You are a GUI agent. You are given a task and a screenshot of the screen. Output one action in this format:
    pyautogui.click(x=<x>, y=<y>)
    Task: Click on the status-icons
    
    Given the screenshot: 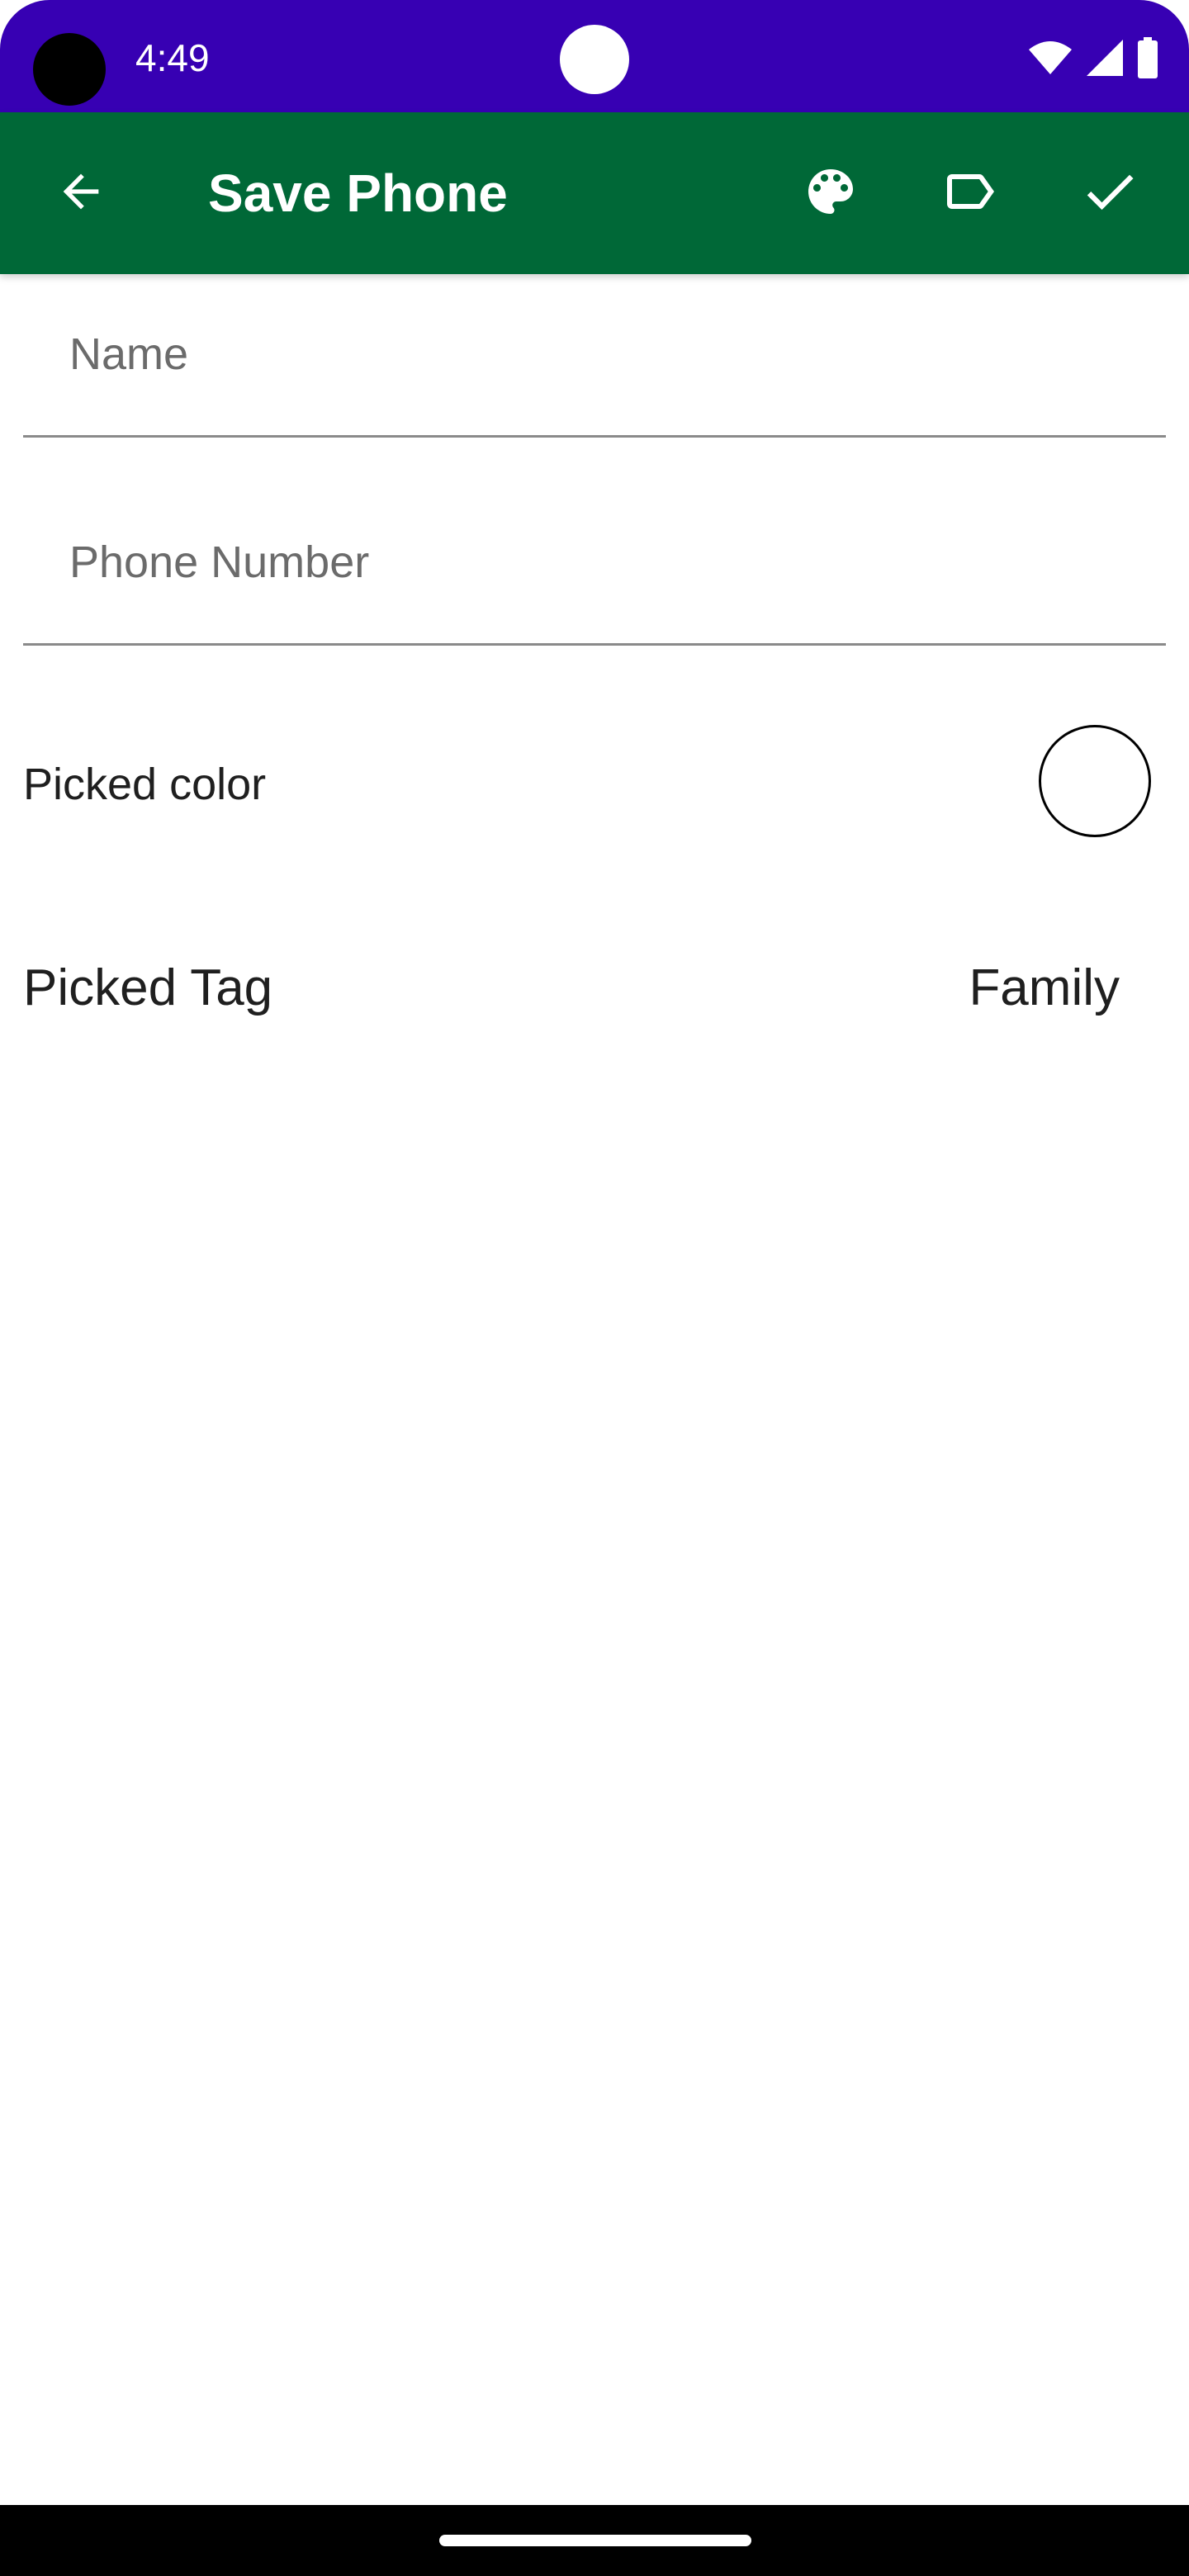 What is the action you would take?
    pyautogui.click(x=1093, y=58)
    